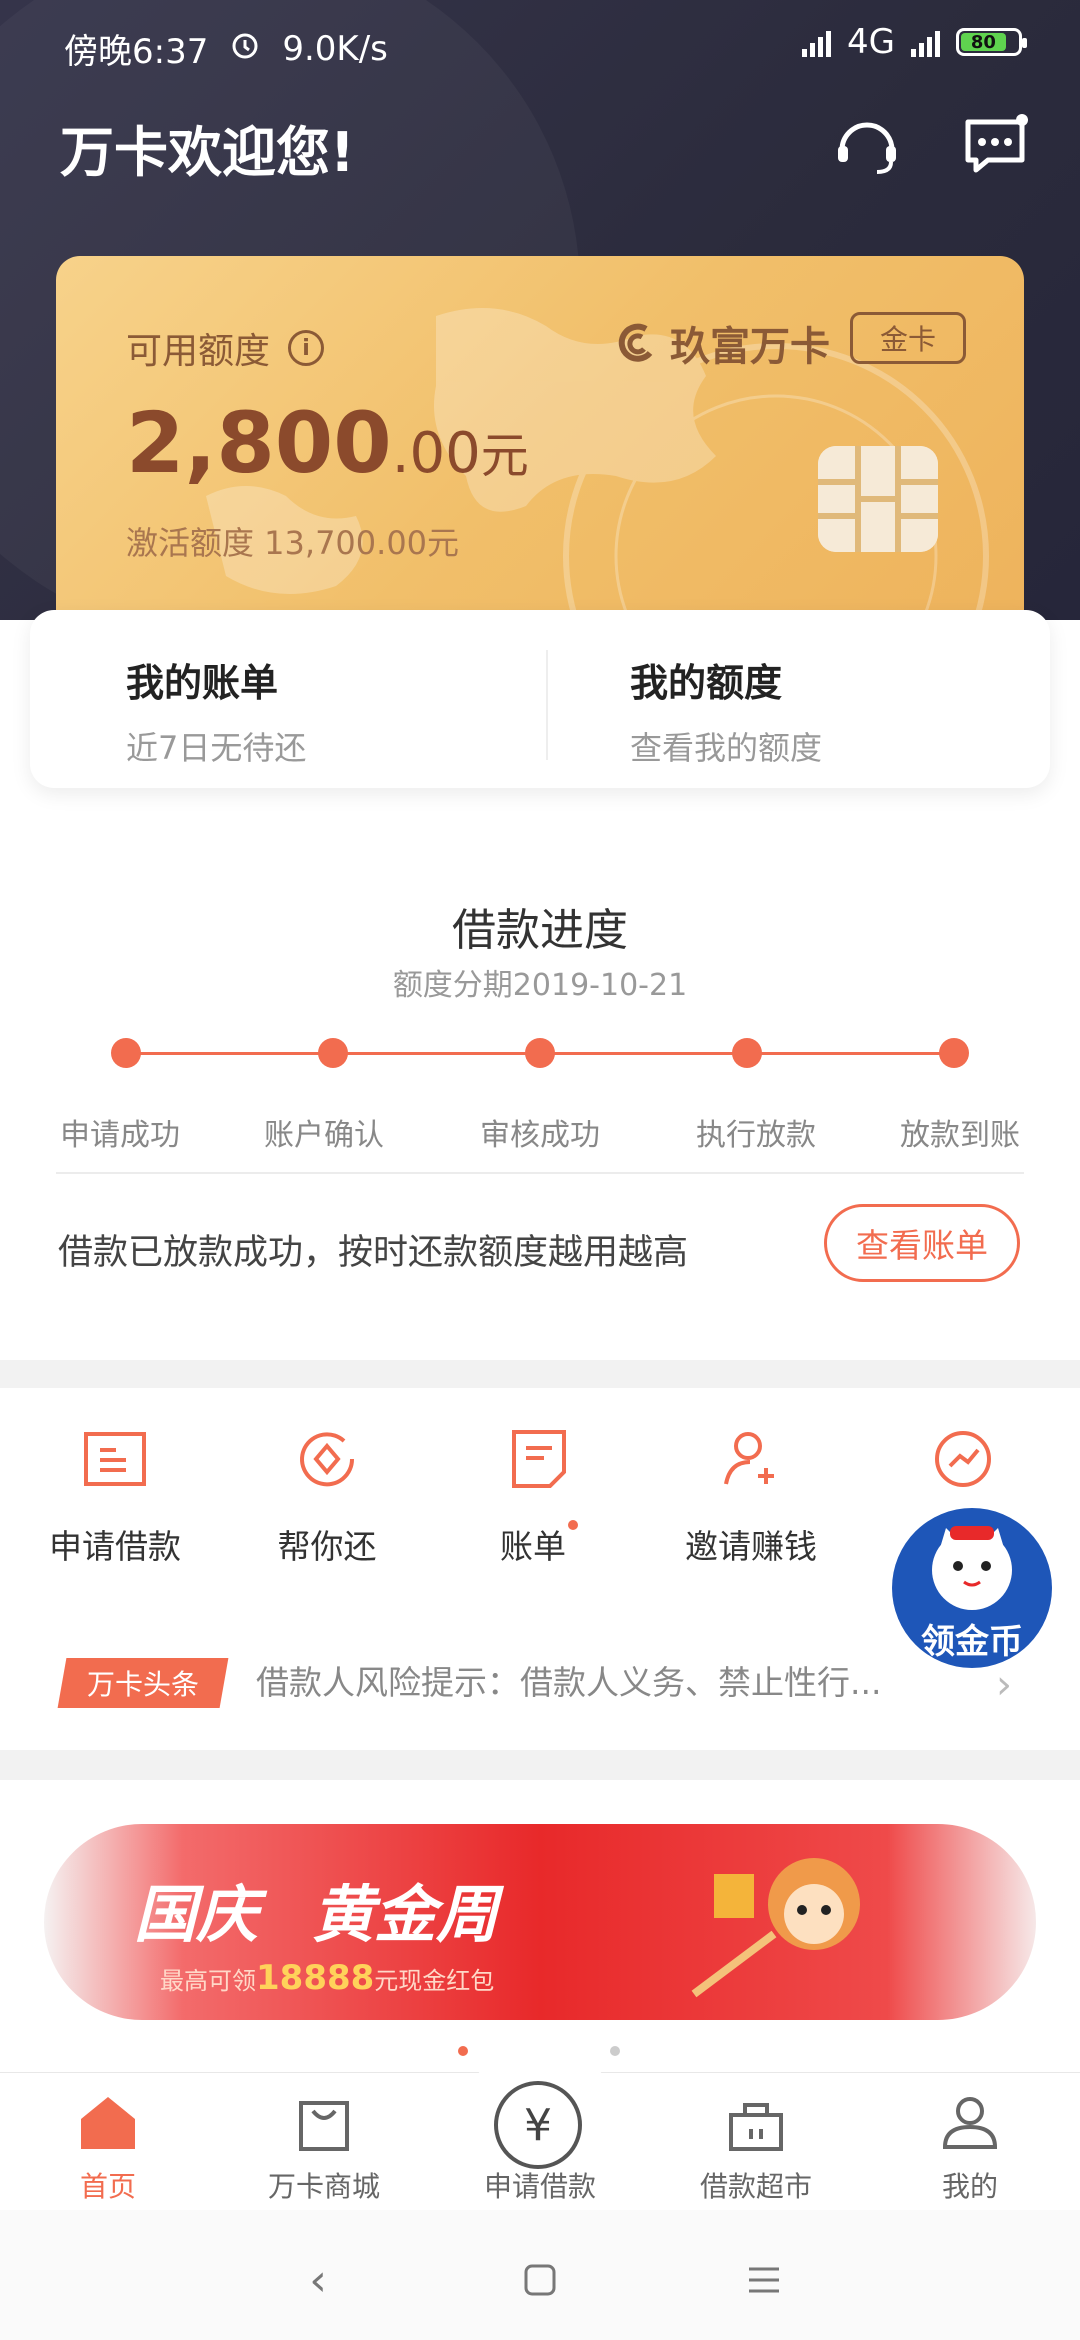 This screenshot has width=1080, height=2340. Describe the element at coordinates (1004, 1685) in the screenshot. I see `chevron-right-icon: ›` at that location.